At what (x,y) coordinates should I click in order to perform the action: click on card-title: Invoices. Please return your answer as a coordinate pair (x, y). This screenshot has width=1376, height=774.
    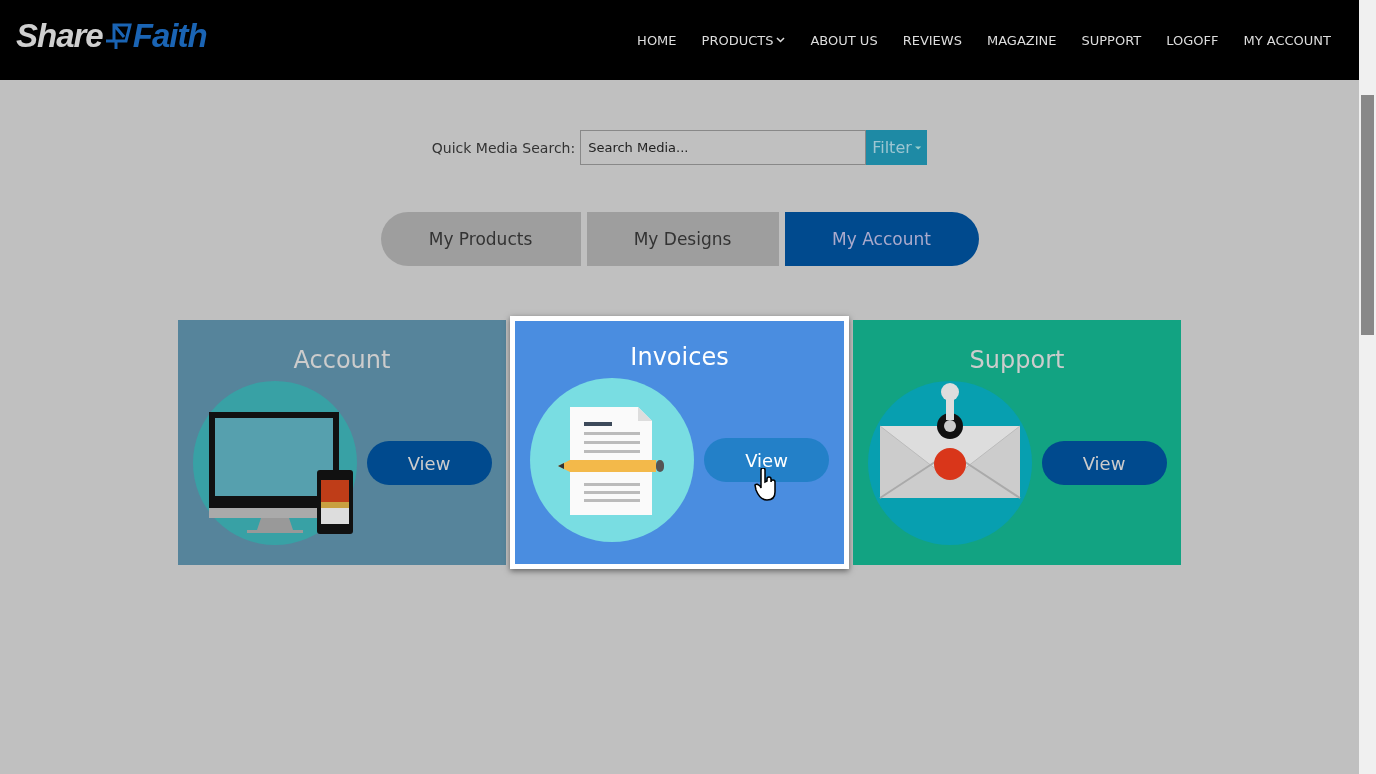
    Looking at the image, I should click on (679, 357).